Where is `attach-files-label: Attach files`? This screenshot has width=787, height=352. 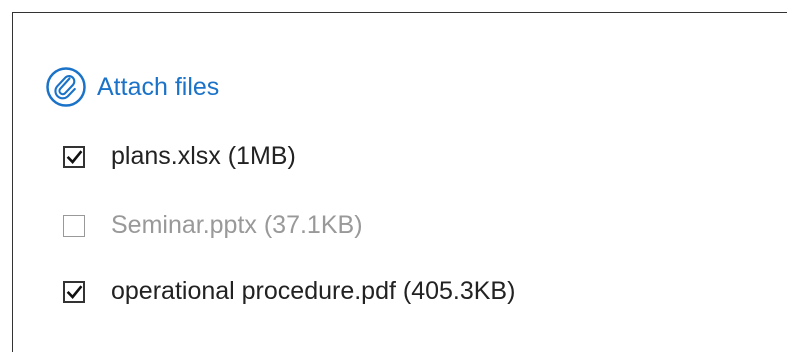 attach-files-label: Attach files is located at coordinates (158, 86).